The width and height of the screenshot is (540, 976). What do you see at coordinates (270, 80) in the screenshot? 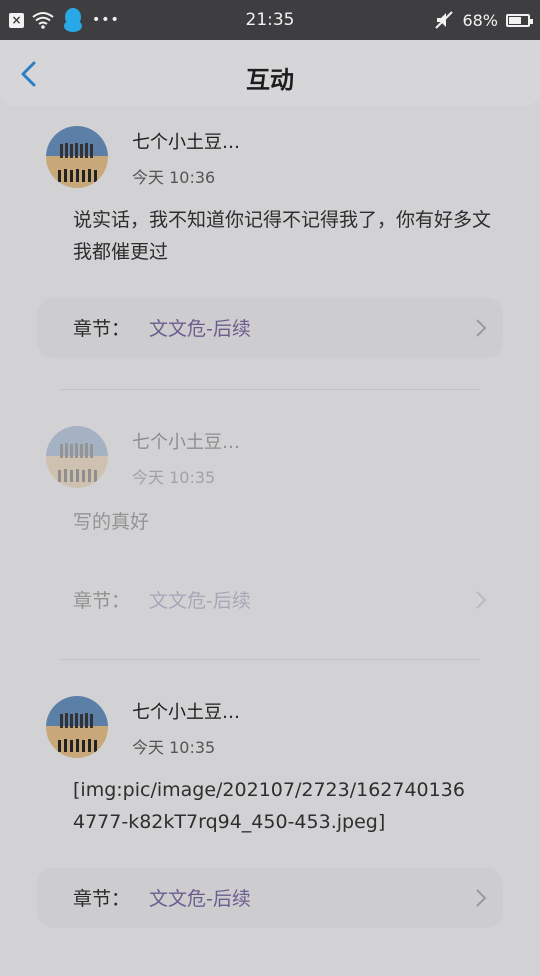
I see `page-title: 互动` at bounding box center [270, 80].